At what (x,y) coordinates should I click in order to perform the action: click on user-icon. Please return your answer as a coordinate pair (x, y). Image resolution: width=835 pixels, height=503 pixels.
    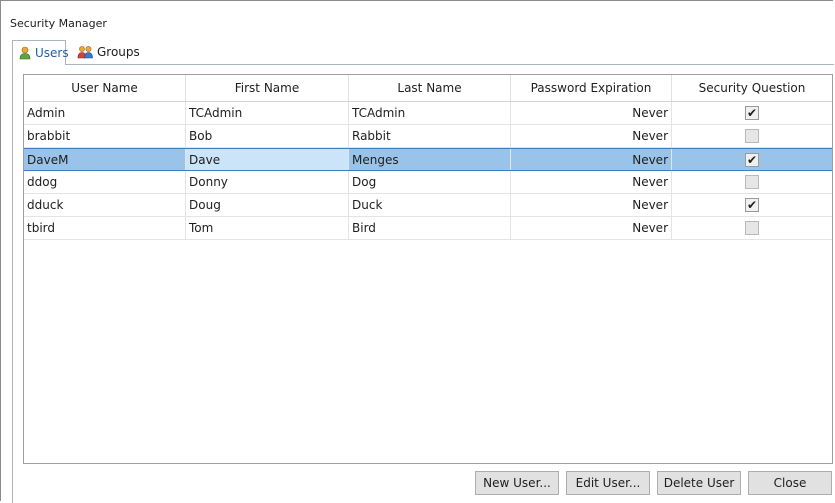
    Looking at the image, I should click on (25, 53).